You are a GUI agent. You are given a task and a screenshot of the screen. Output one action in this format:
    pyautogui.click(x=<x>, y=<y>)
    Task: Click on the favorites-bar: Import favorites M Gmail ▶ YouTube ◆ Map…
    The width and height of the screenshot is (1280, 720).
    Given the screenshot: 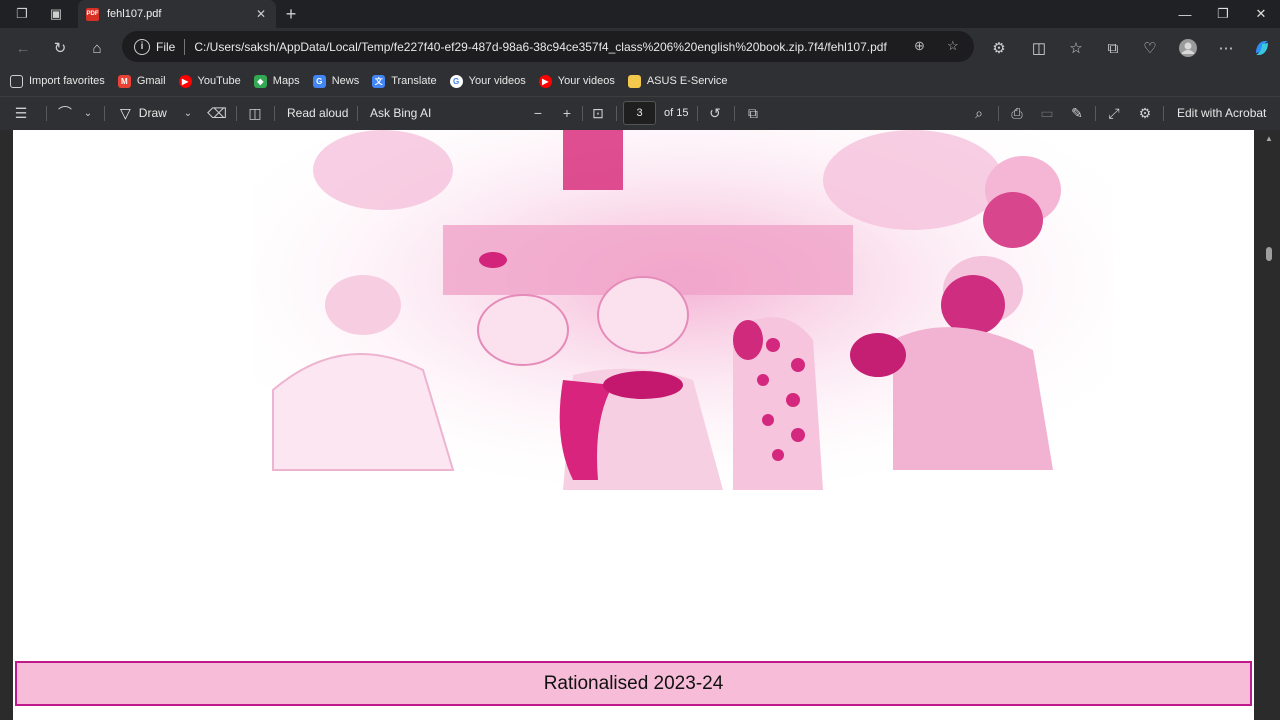 What is the action you would take?
    pyautogui.click(x=640, y=81)
    